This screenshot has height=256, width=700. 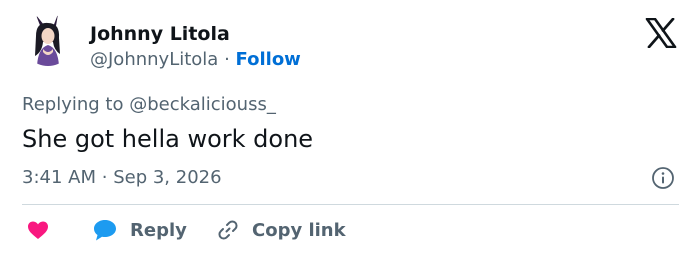 What do you see at coordinates (661, 33) in the screenshot?
I see `x-logo-icon` at bounding box center [661, 33].